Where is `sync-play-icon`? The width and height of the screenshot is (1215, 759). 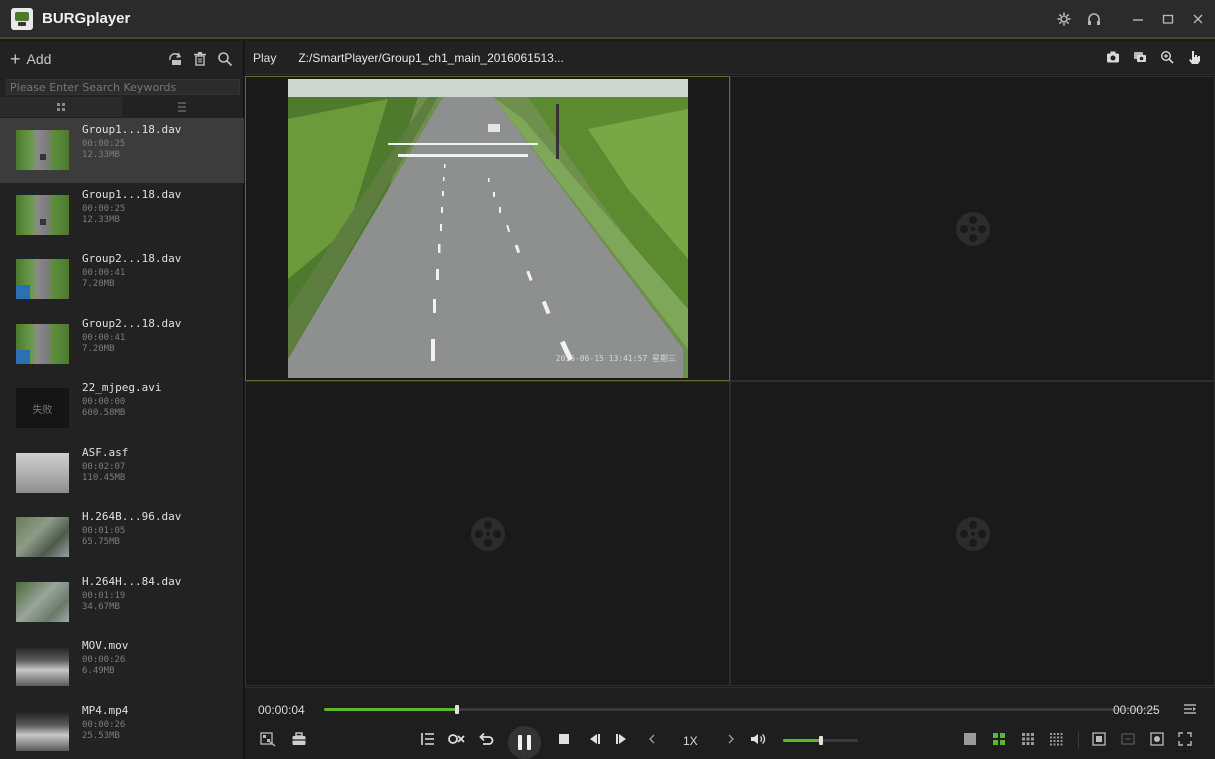 sync-play-icon is located at coordinates (1128, 739).